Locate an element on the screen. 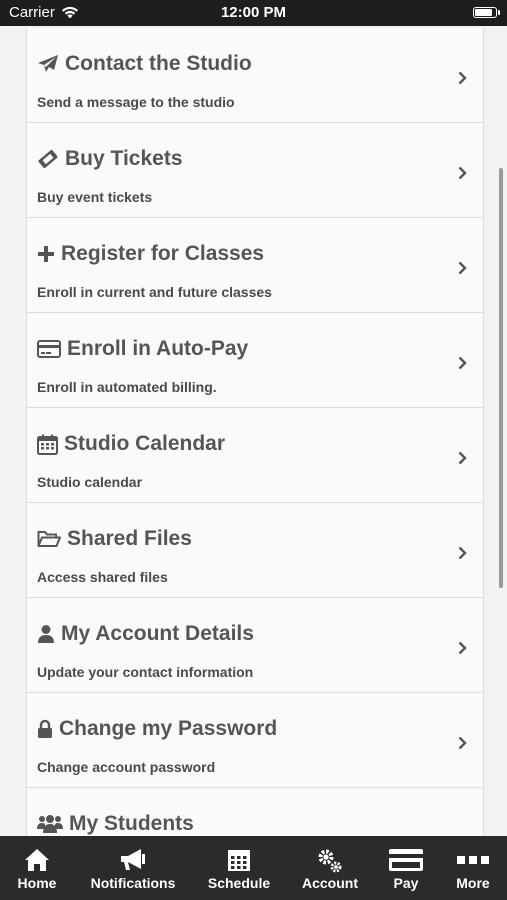 This screenshot has height=900, width=507. tab-account: Account is located at coordinates (330, 868).